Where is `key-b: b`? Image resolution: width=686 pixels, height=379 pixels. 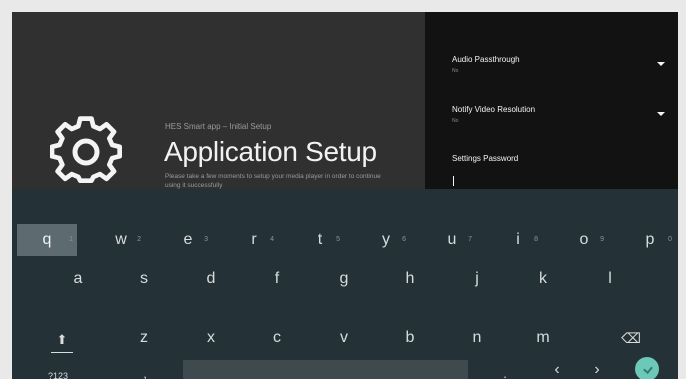 key-b: b is located at coordinates (410, 338).